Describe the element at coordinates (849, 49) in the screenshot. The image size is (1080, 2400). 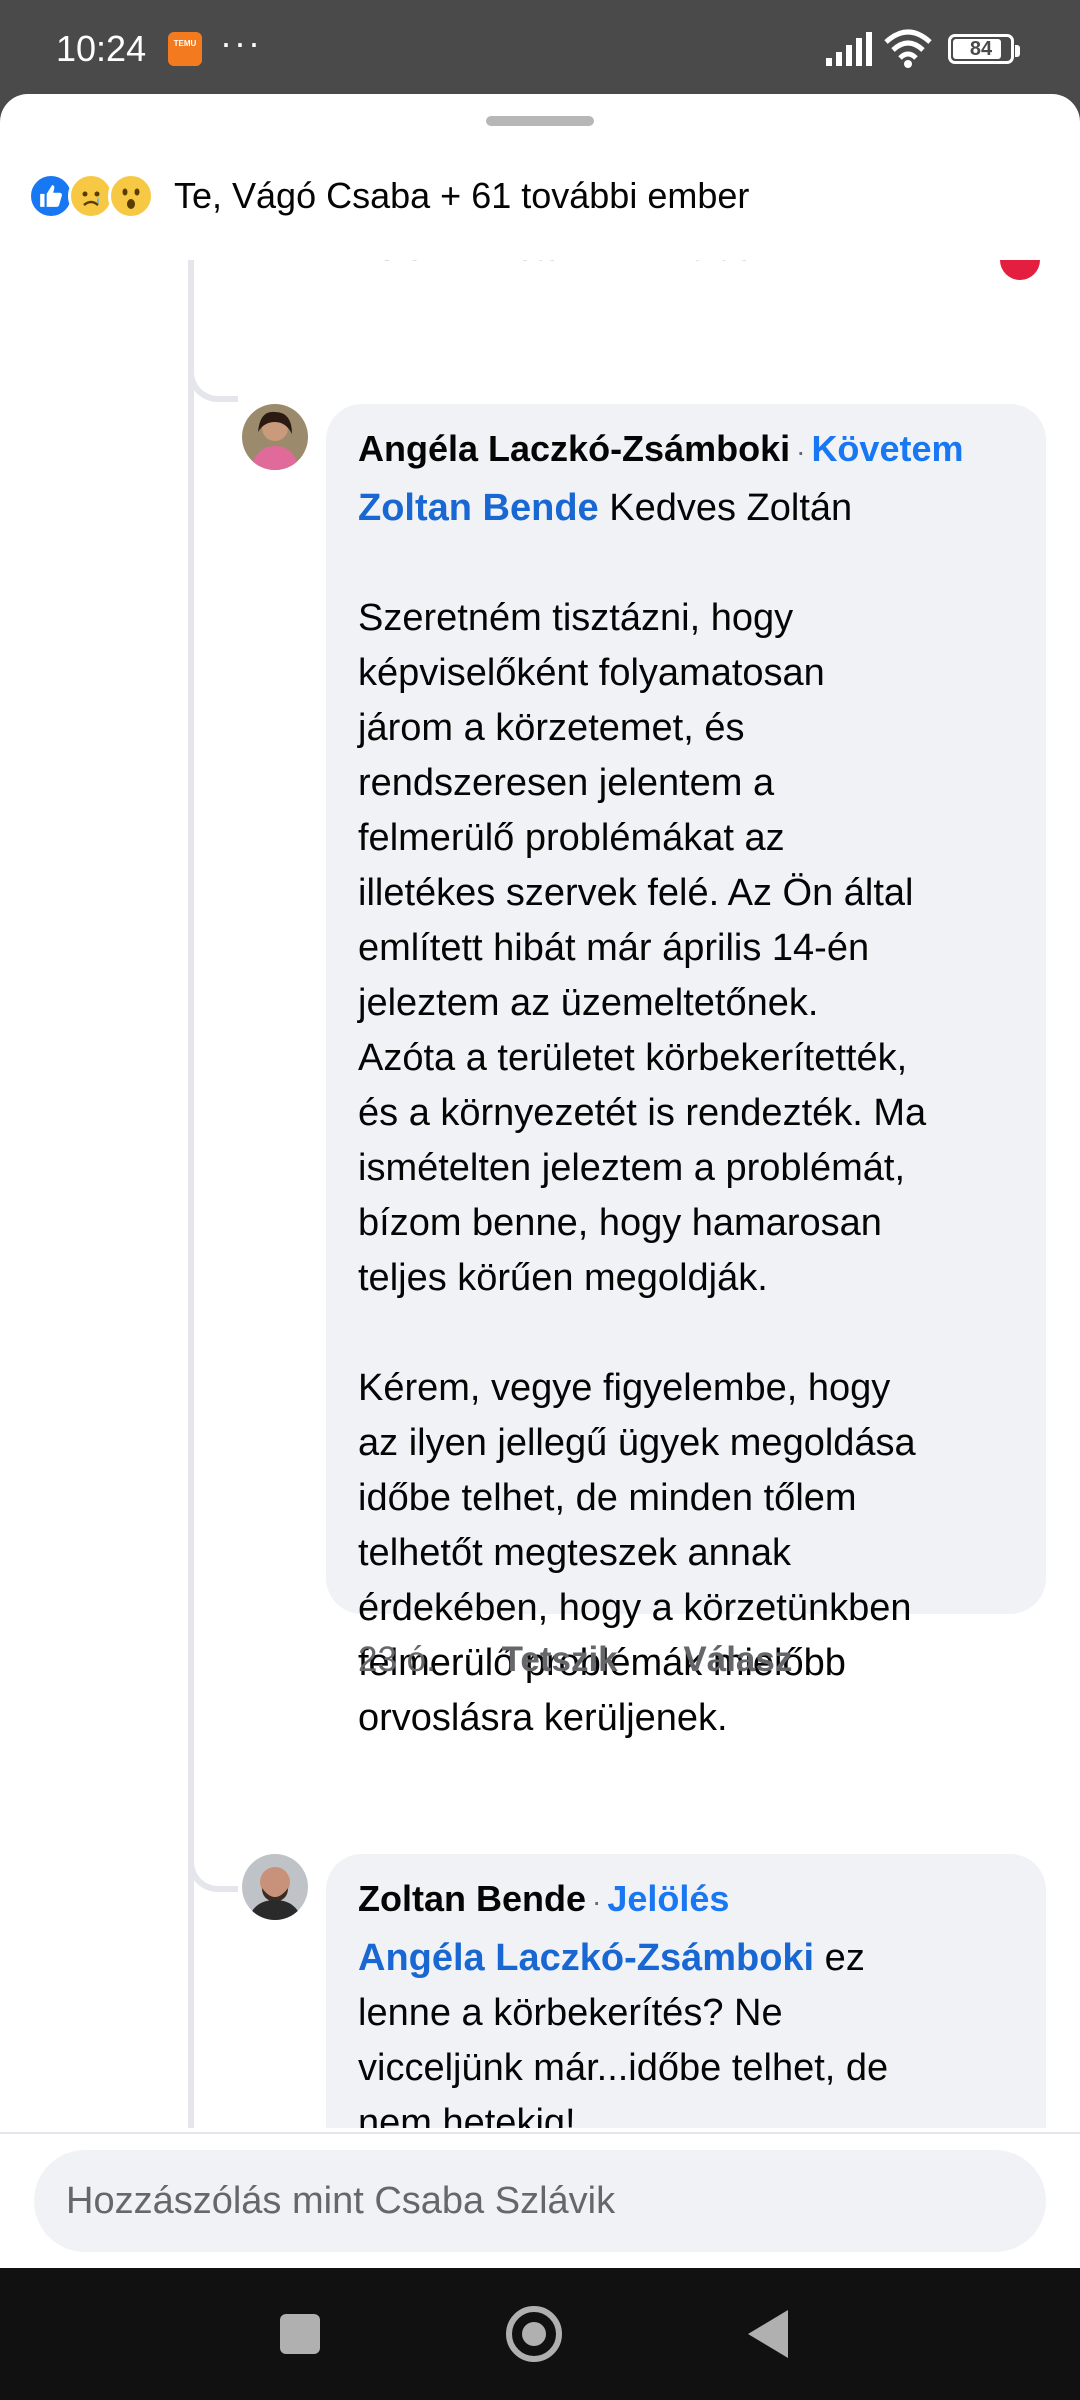
I see `signal-icon` at that location.